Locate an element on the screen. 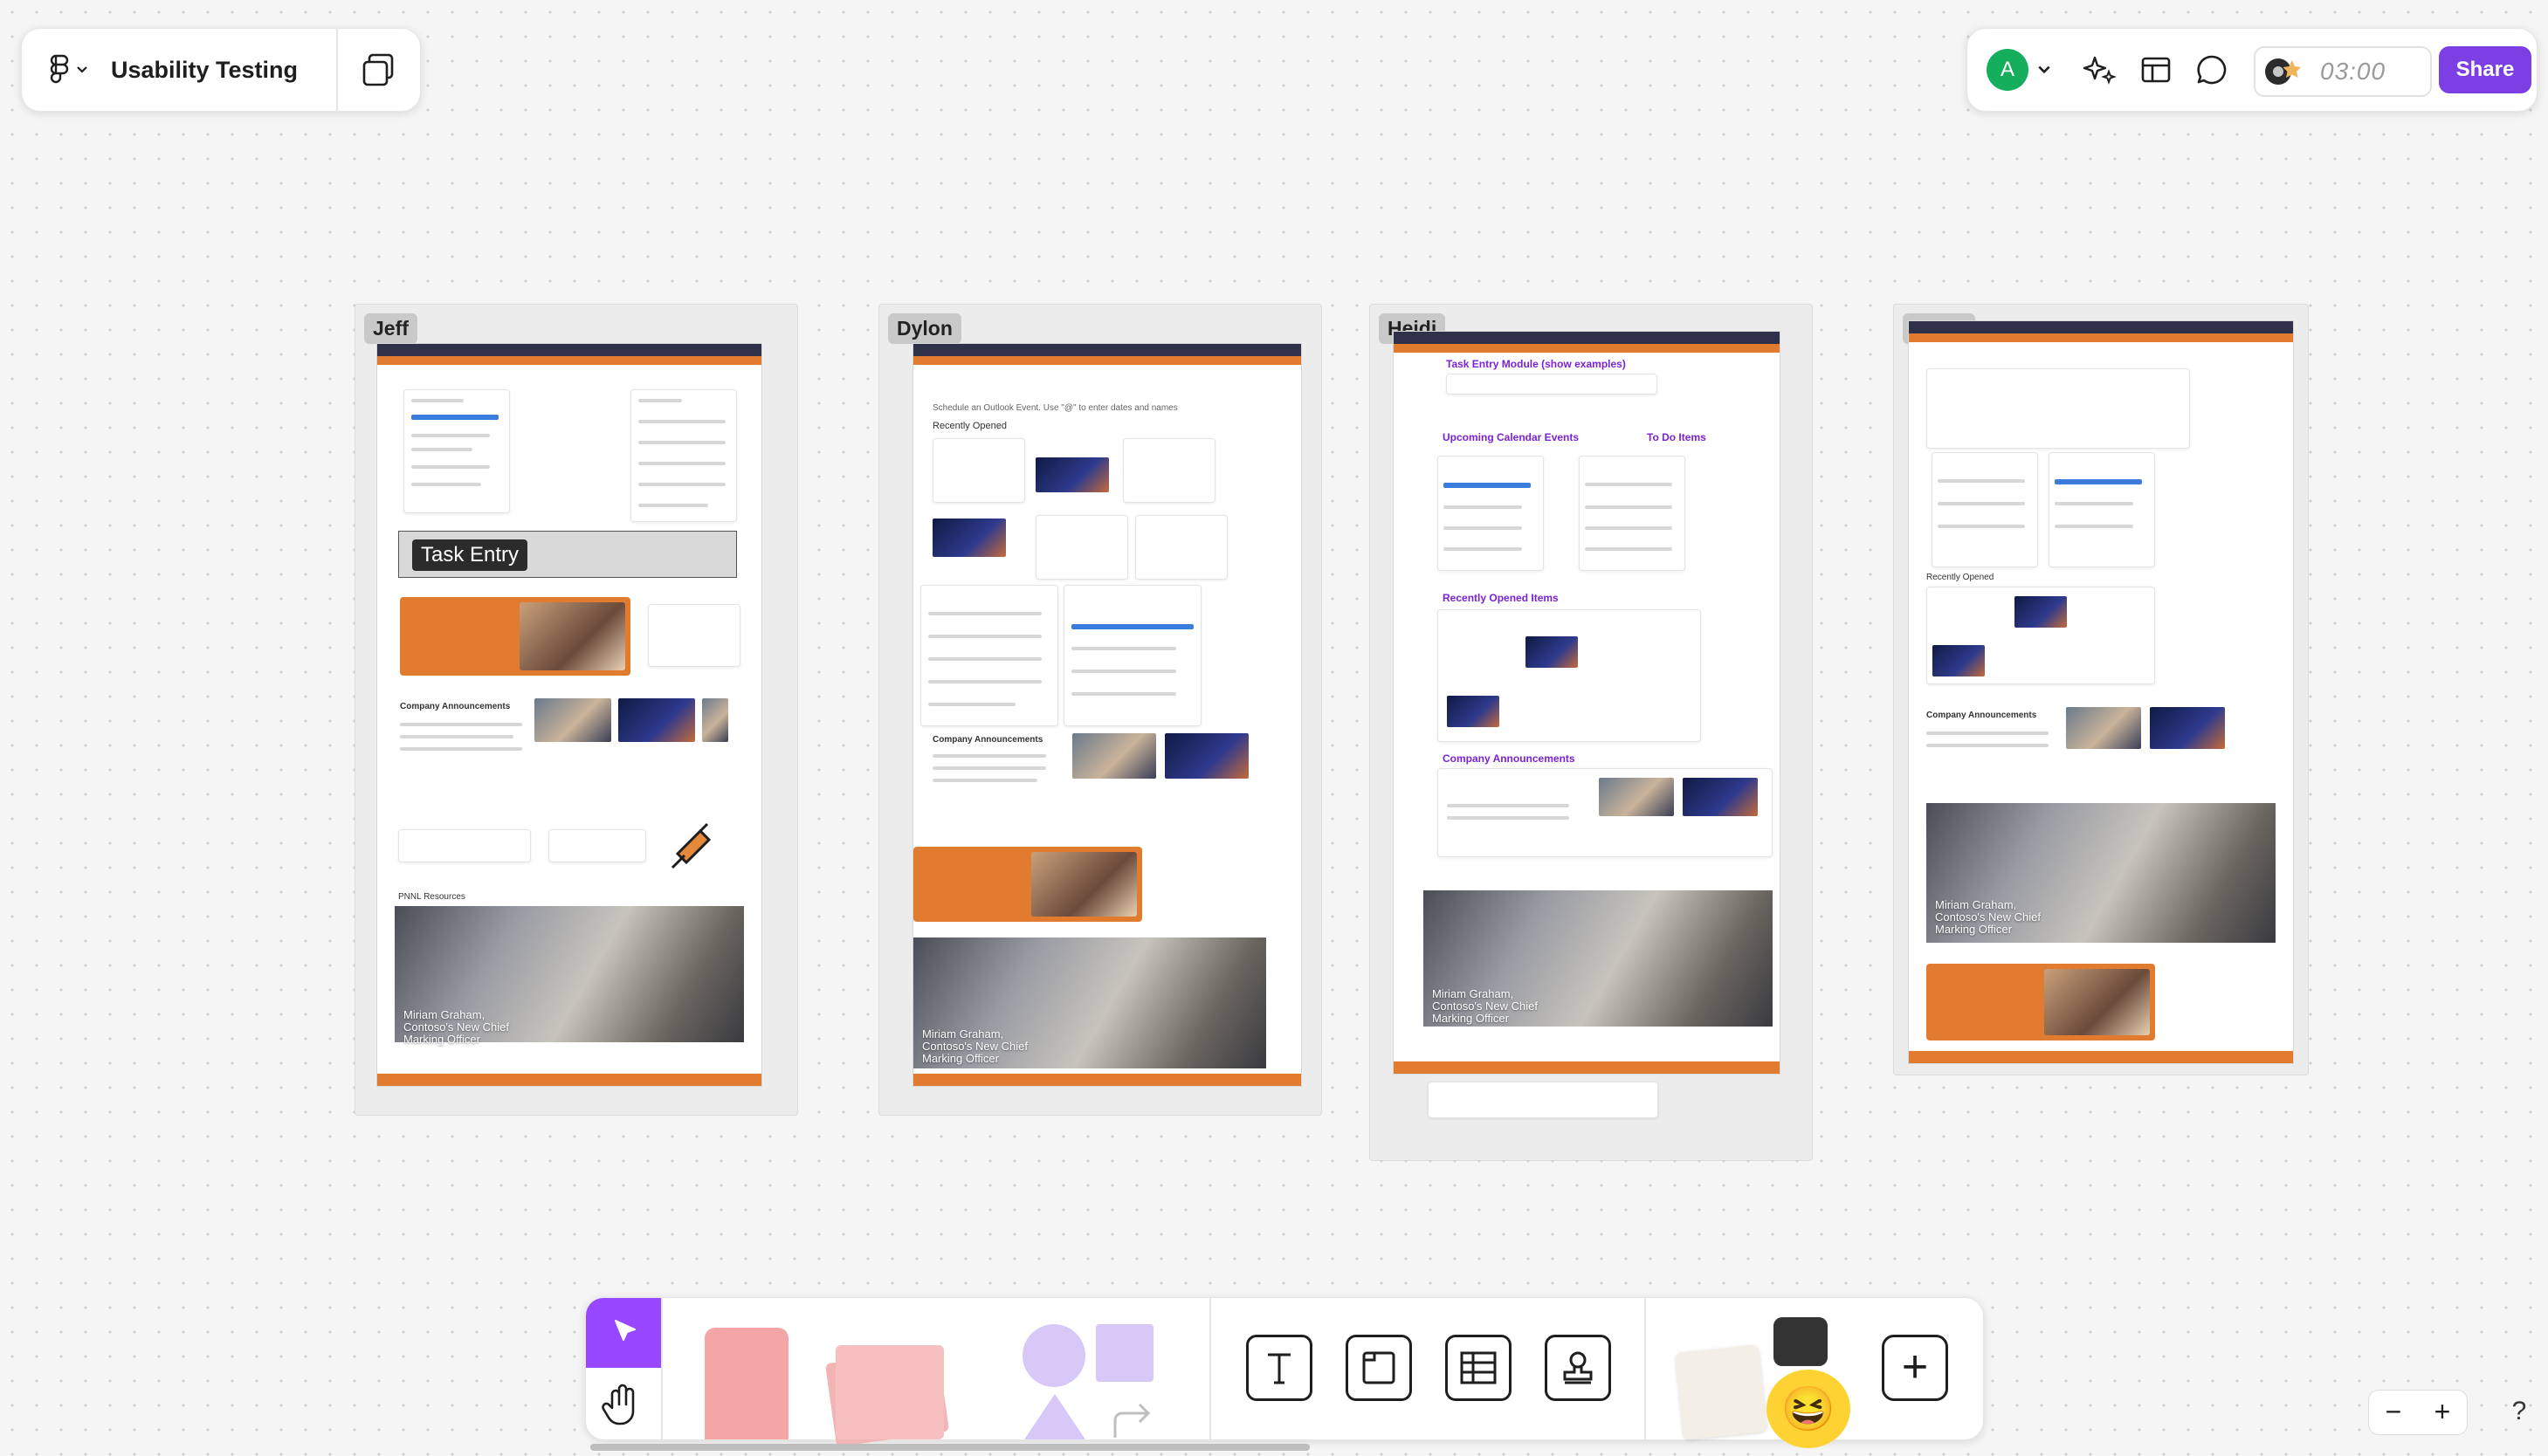 The height and width of the screenshot is (1456, 2548). mock-task-input is located at coordinates (1551, 384).